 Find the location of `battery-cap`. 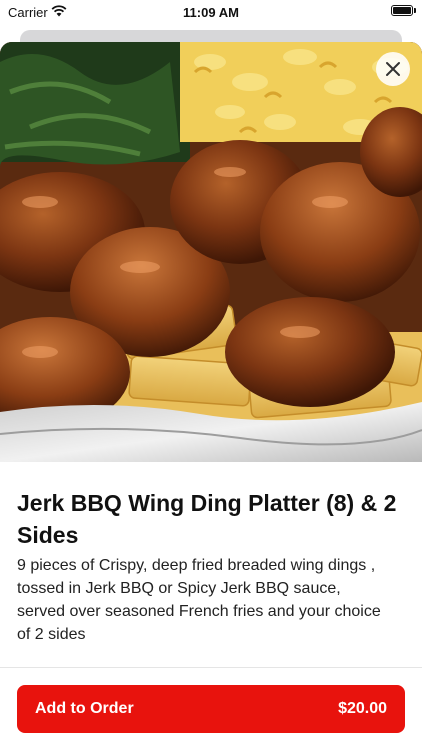

battery-cap is located at coordinates (415, 10).